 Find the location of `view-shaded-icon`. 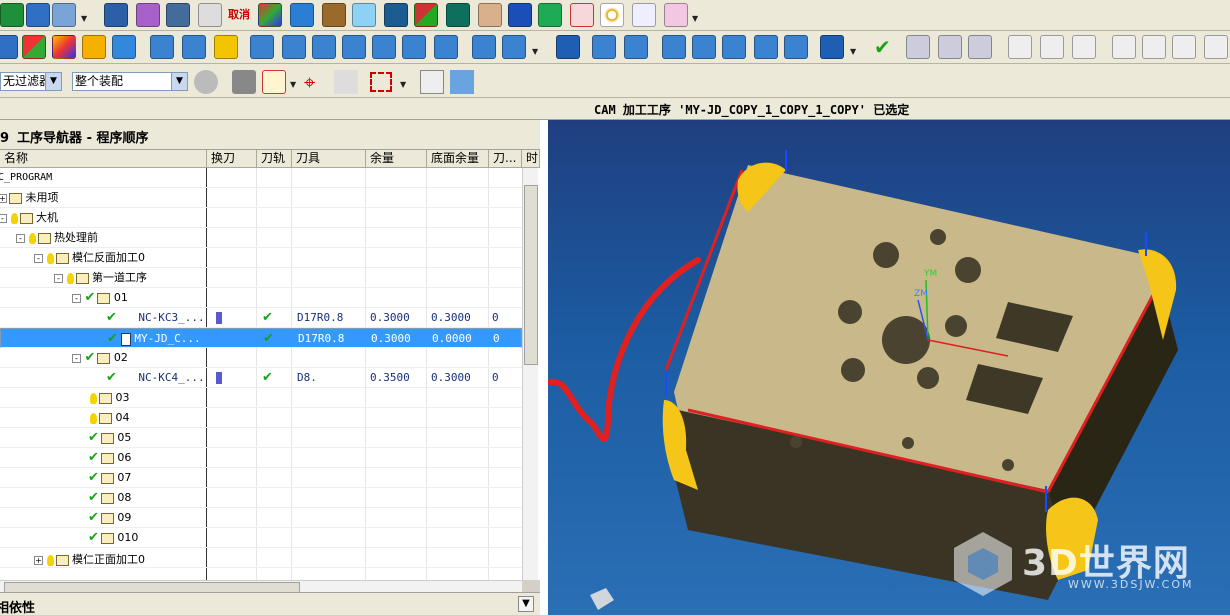

view-shaded-icon is located at coordinates (462, 82).